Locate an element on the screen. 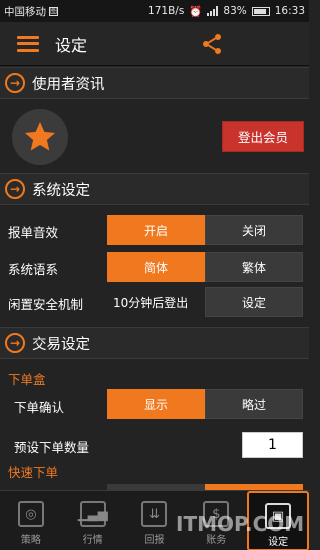 This screenshot has height=550, width=320. section-title: 系统设定 is located at coordinates (61, 190).